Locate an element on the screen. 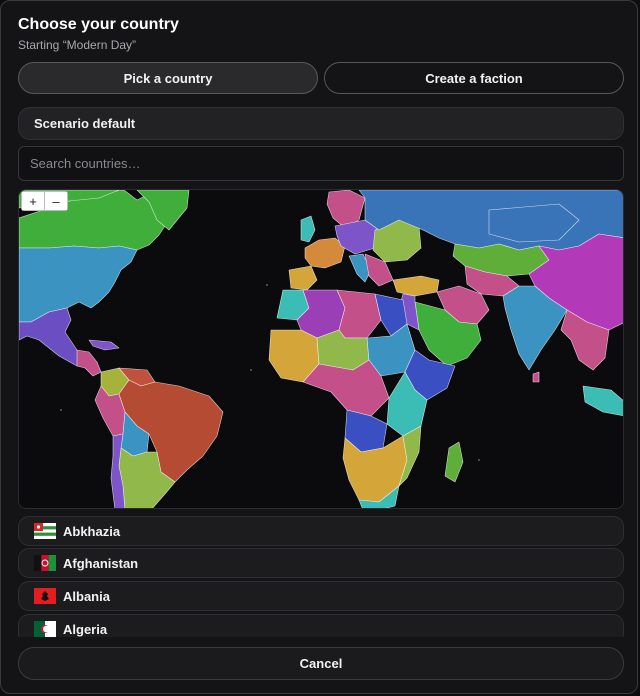 This screenshot has width=640, height=696. albania-flag-icon is located at coordinates (45, 596).